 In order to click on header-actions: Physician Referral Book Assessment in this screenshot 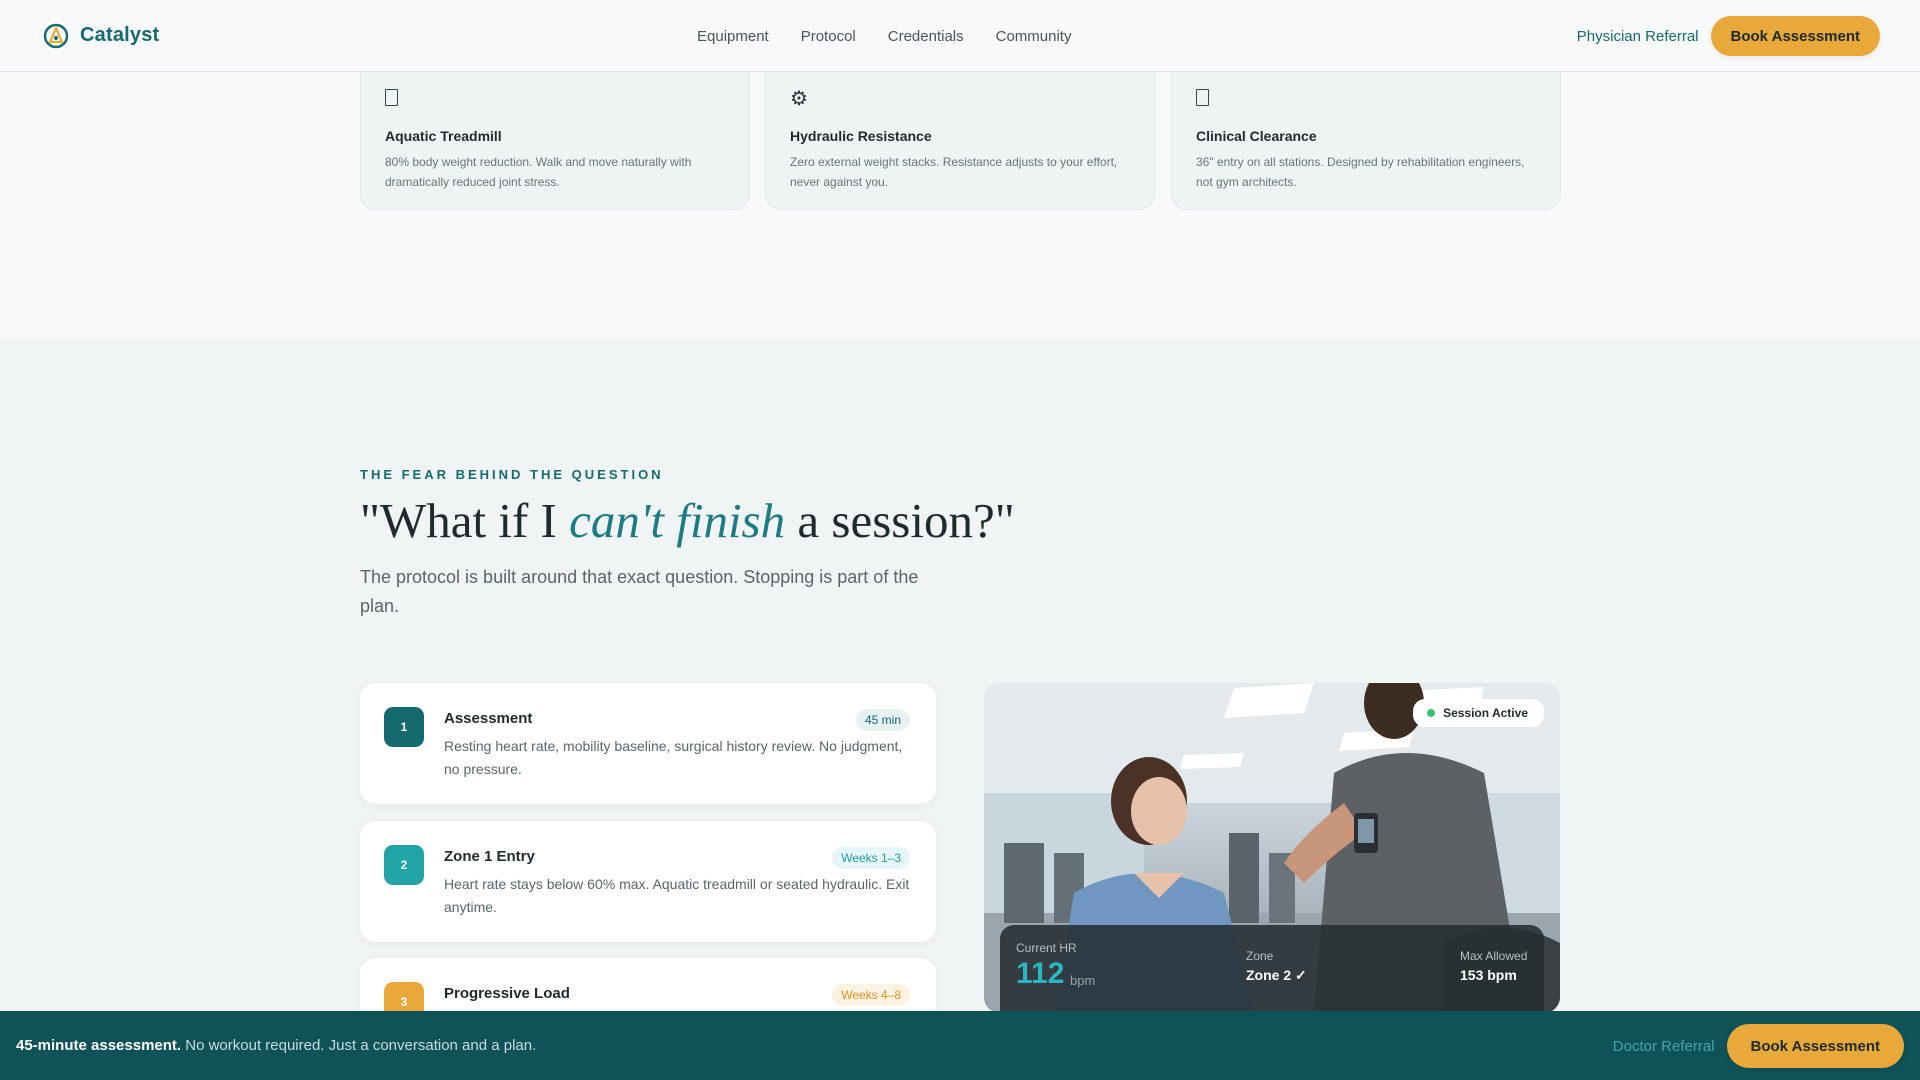, I will do `click(1728, 36)`.